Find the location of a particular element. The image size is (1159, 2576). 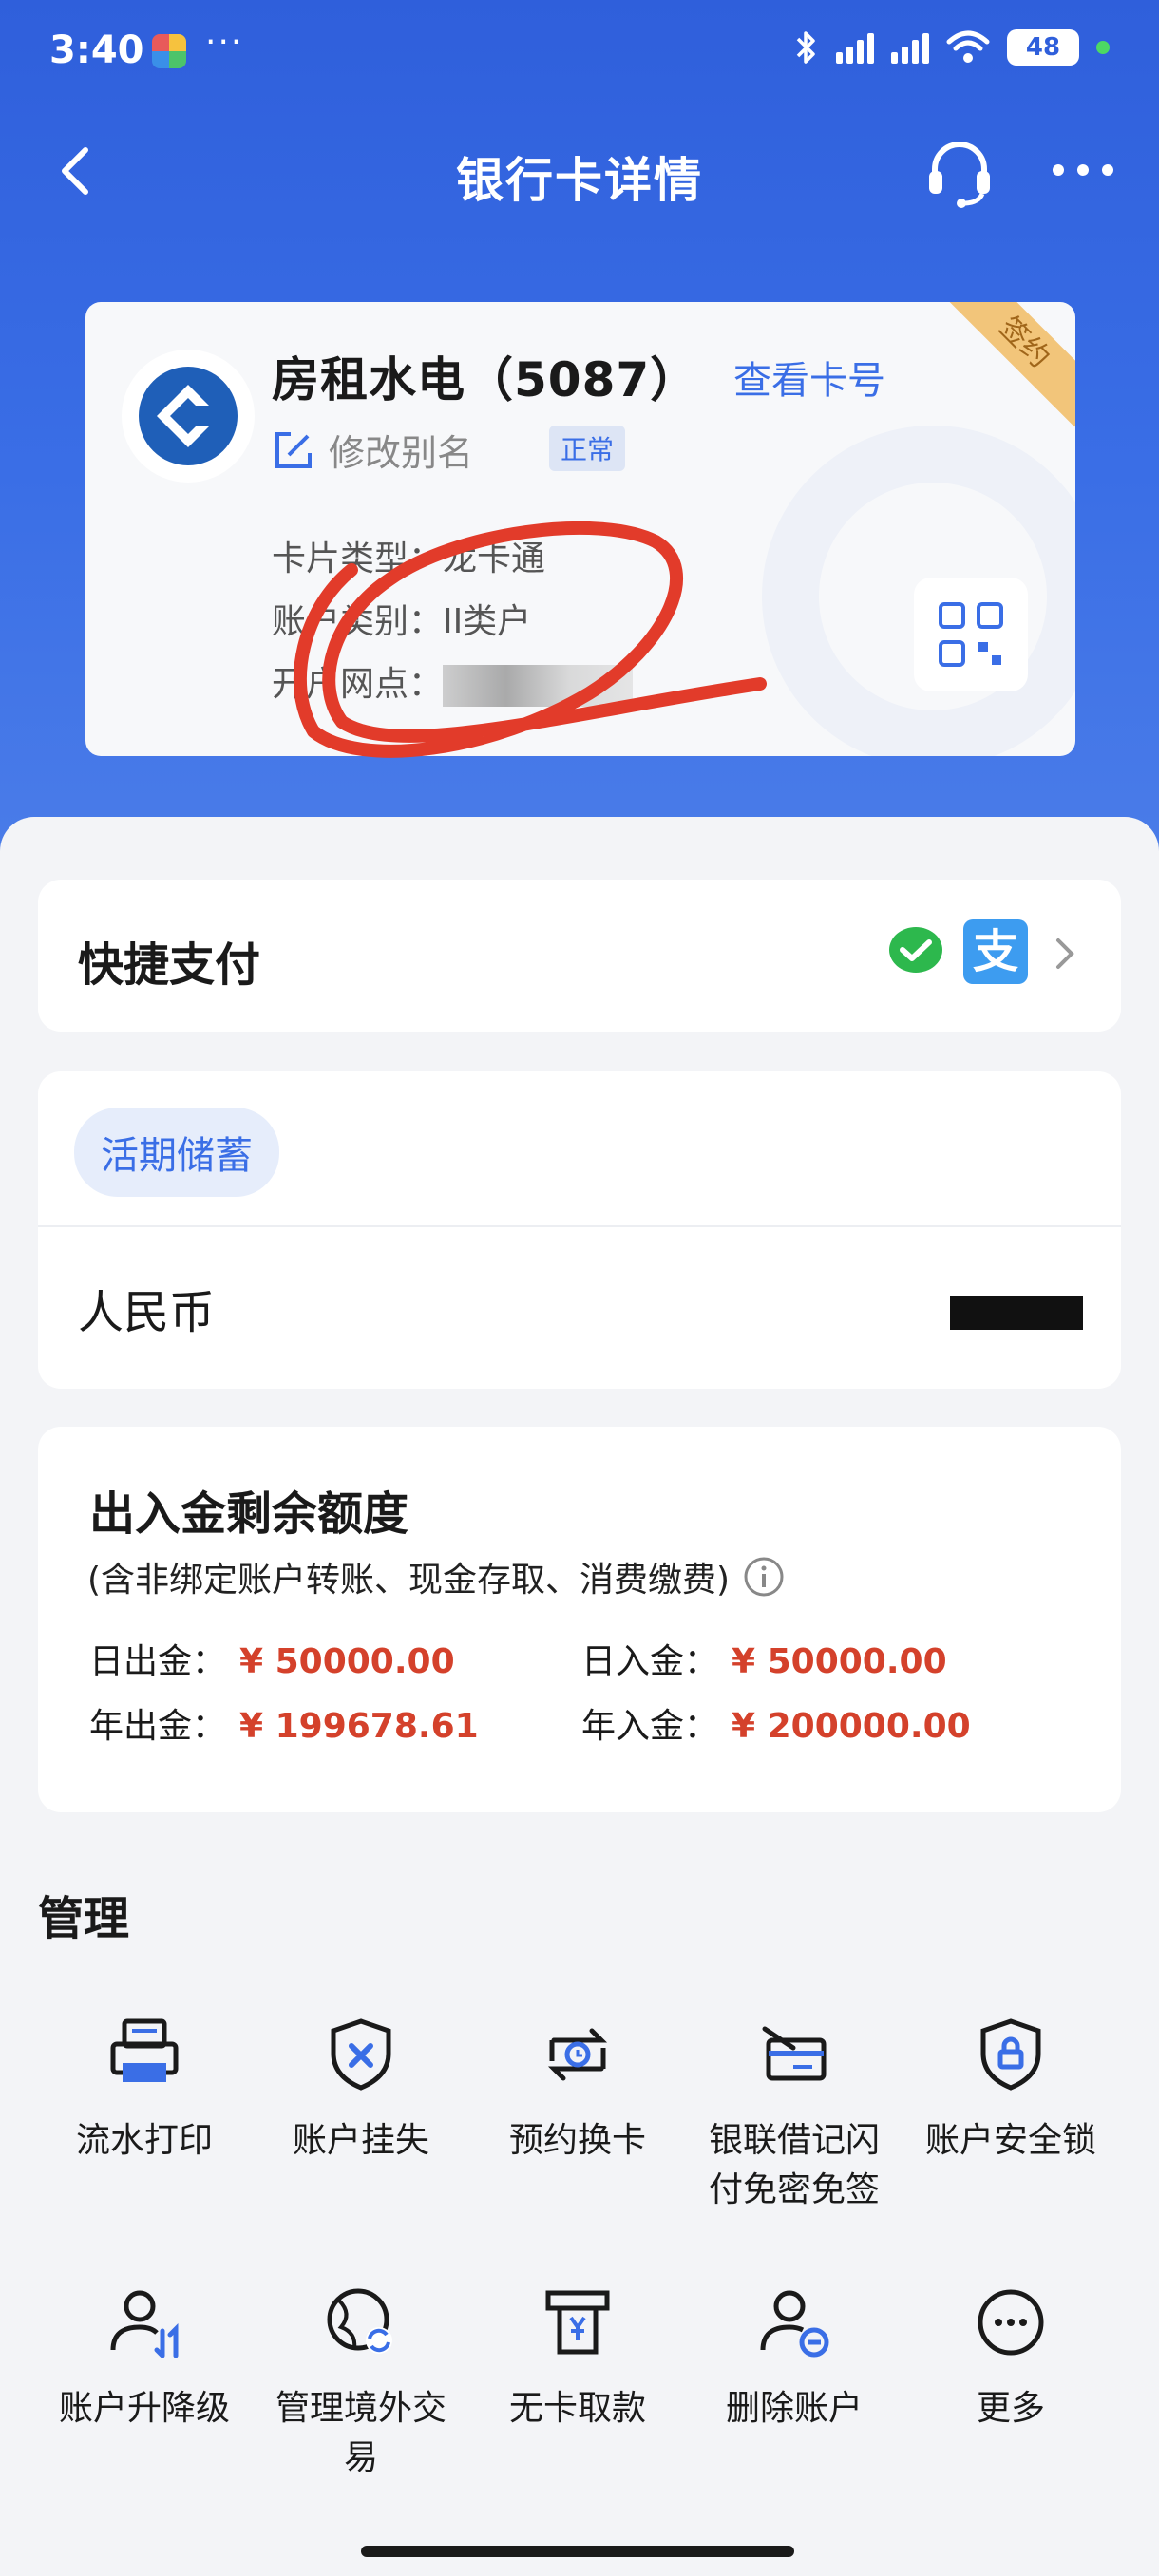

more-button: 更多 is located at coordinates (1010, 2357).